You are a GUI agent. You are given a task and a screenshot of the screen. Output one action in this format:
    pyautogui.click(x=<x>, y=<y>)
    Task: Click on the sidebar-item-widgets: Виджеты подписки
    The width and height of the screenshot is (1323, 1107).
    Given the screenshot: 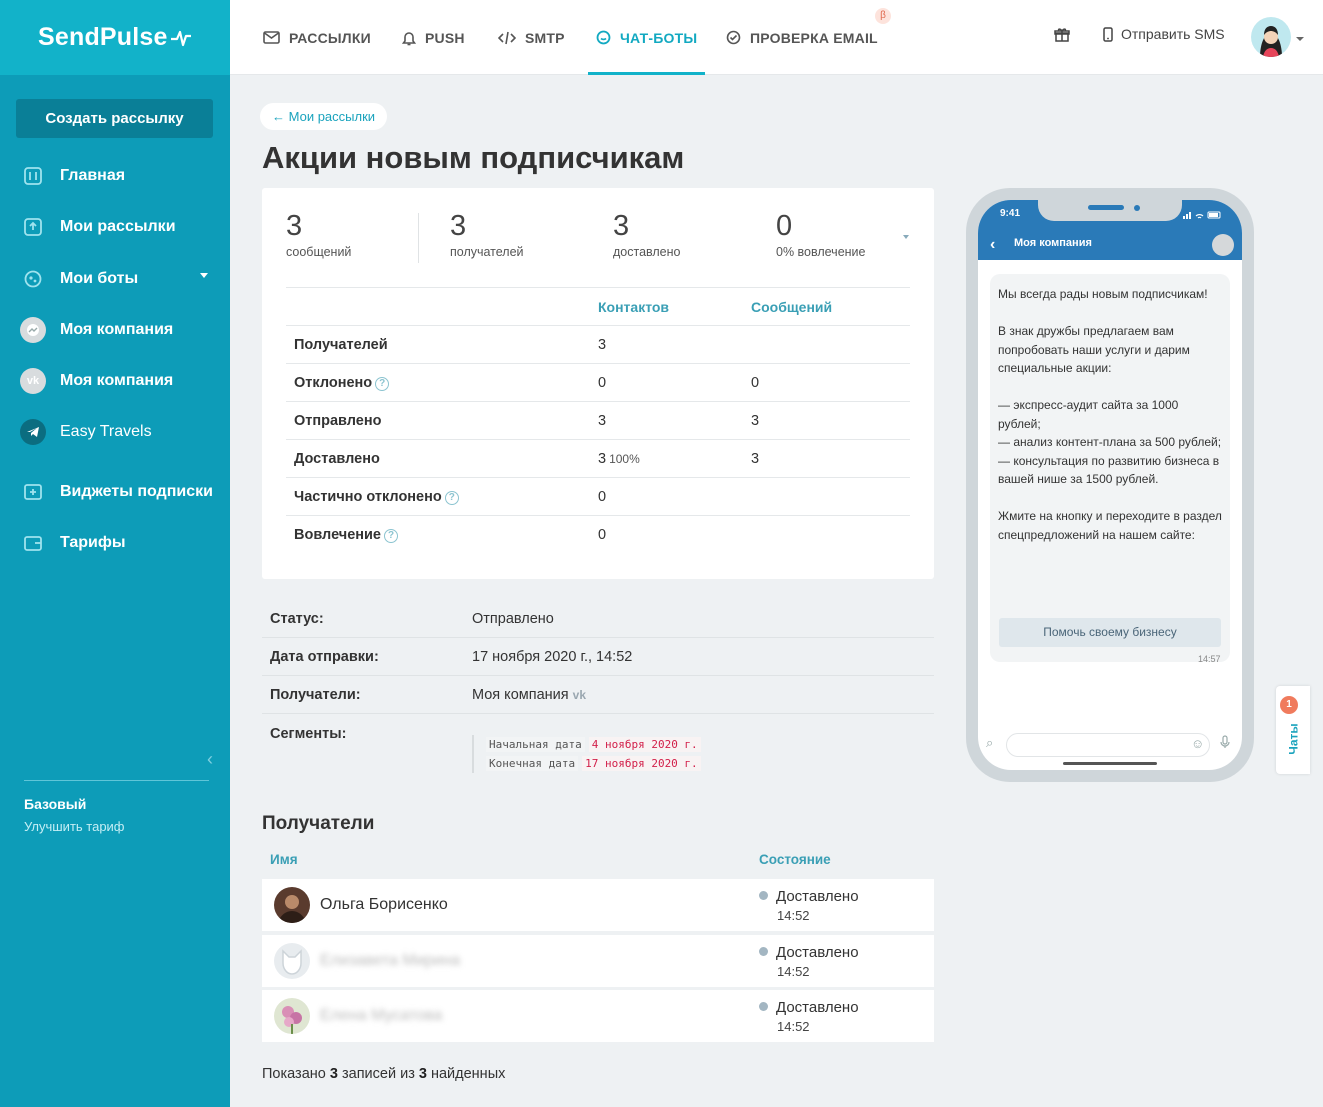 What is the action you would take?
    pyautogui.click(x=117, y=492)
    